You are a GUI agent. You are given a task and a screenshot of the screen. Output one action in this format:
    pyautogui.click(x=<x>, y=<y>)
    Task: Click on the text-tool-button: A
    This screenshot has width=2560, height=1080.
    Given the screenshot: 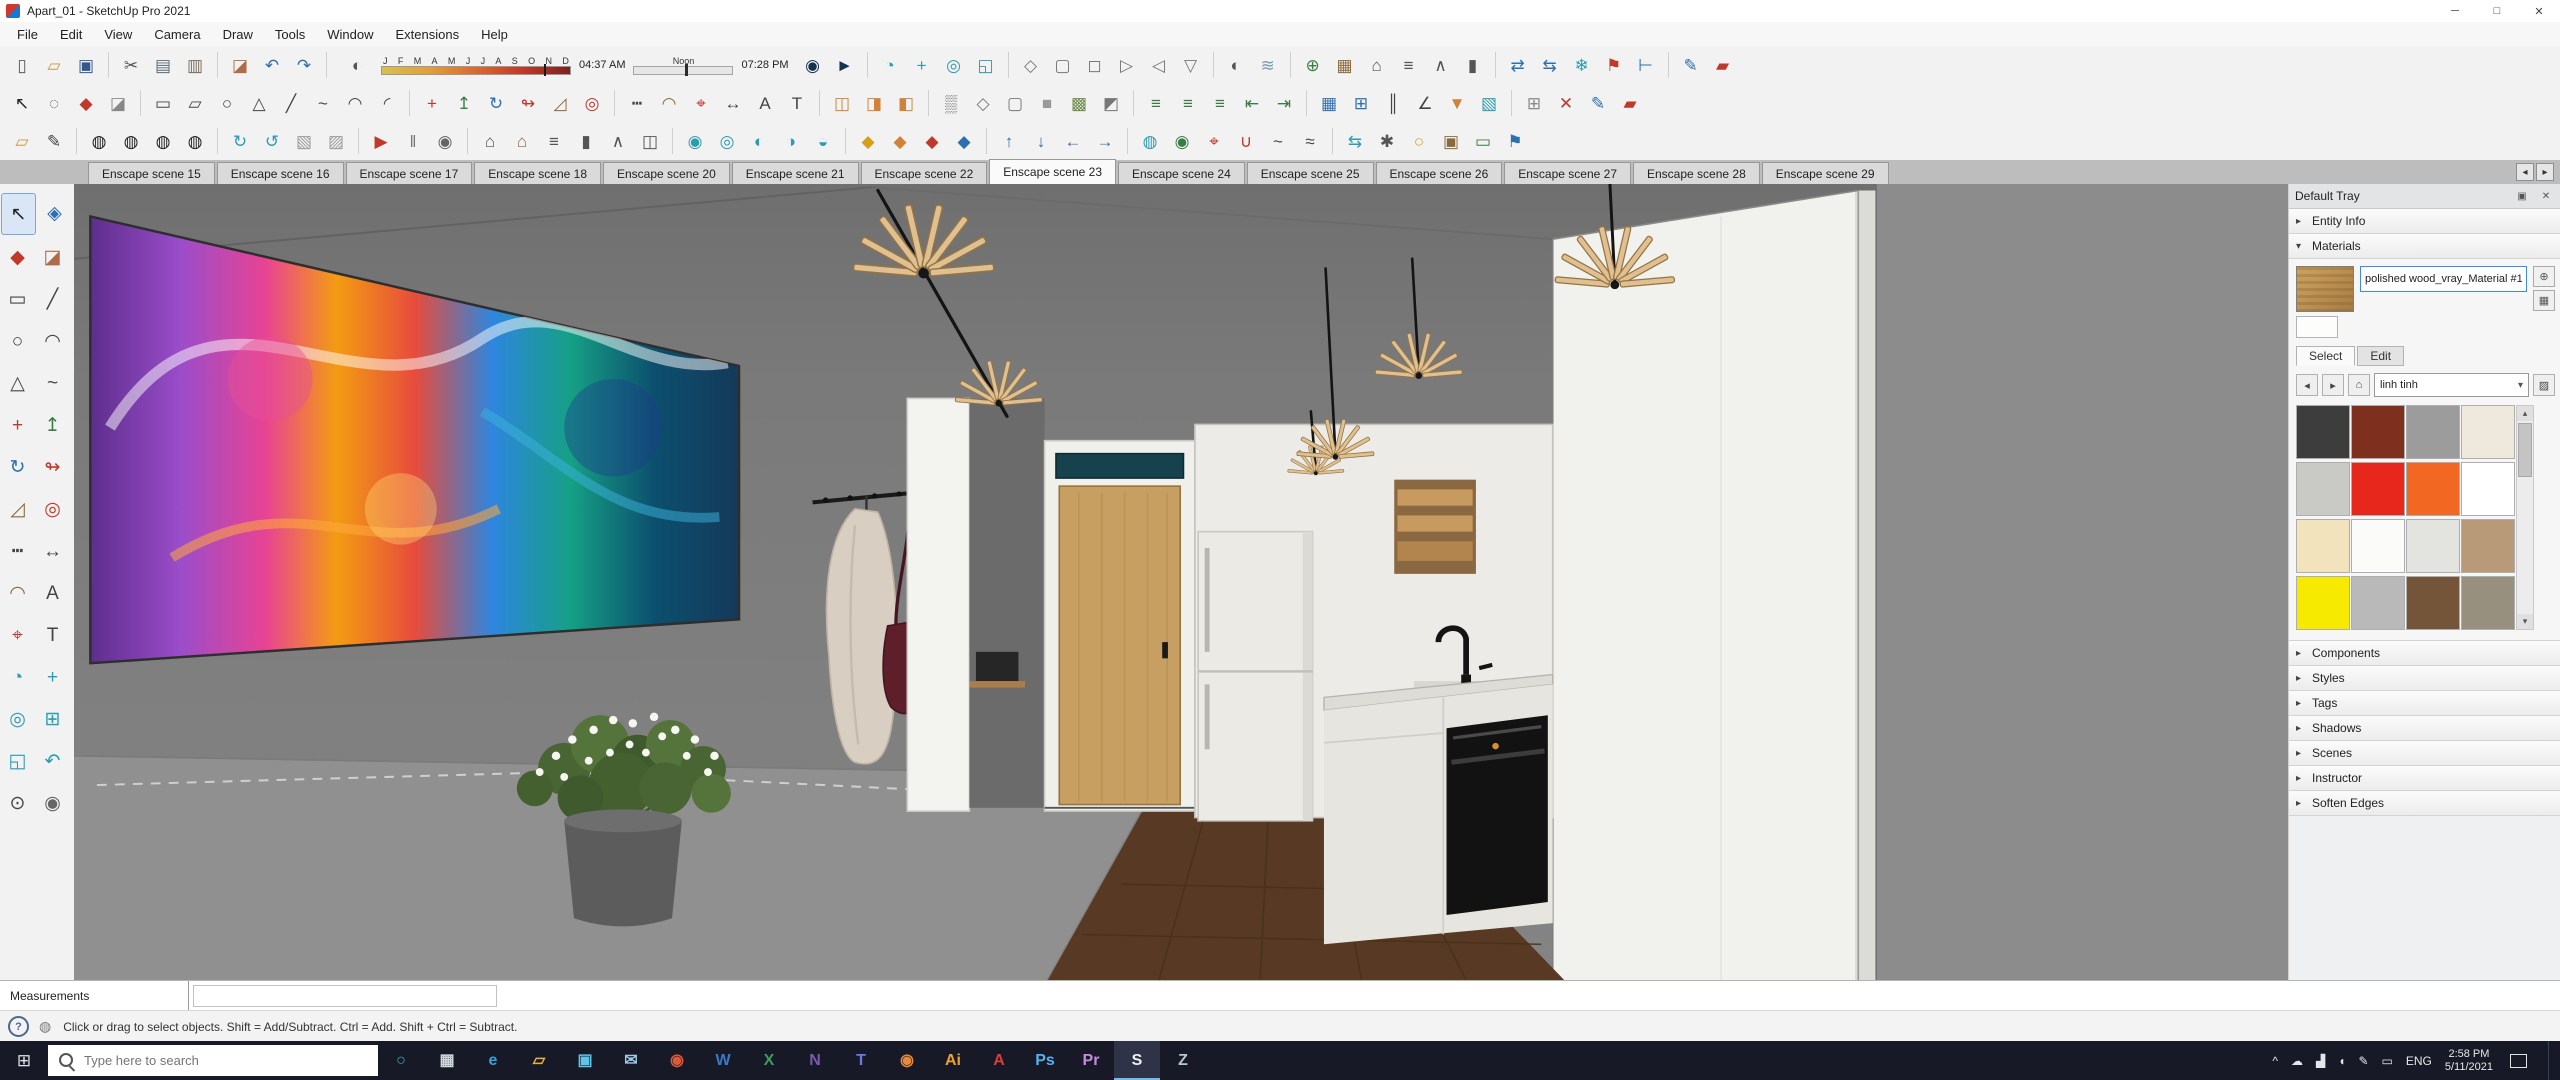 What is the action you would take?
    pyautogui.click(x=765, y=103)
    